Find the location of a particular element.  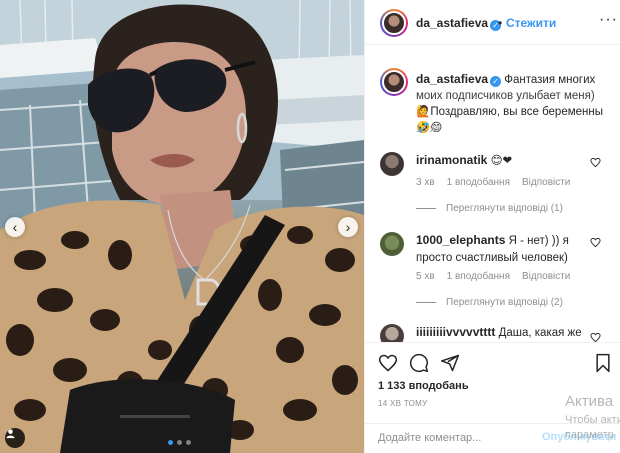

comment-text: iiiiiiiiivvvvvtttt Даша, какая же is located at coordinates (503, 333).